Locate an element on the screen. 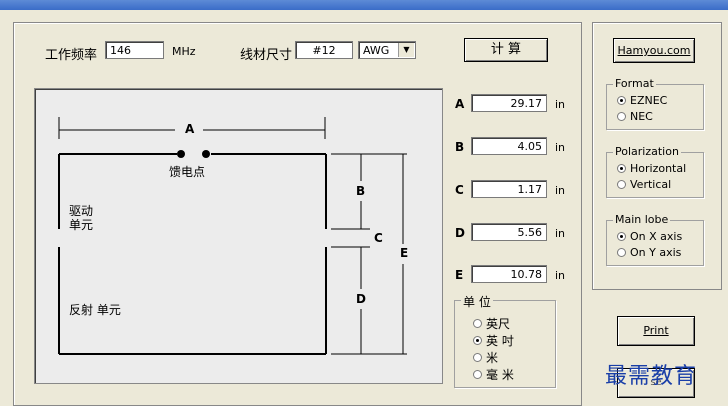 The image size is (728, 406). print-button: Print is located at coordinates (656, 331).